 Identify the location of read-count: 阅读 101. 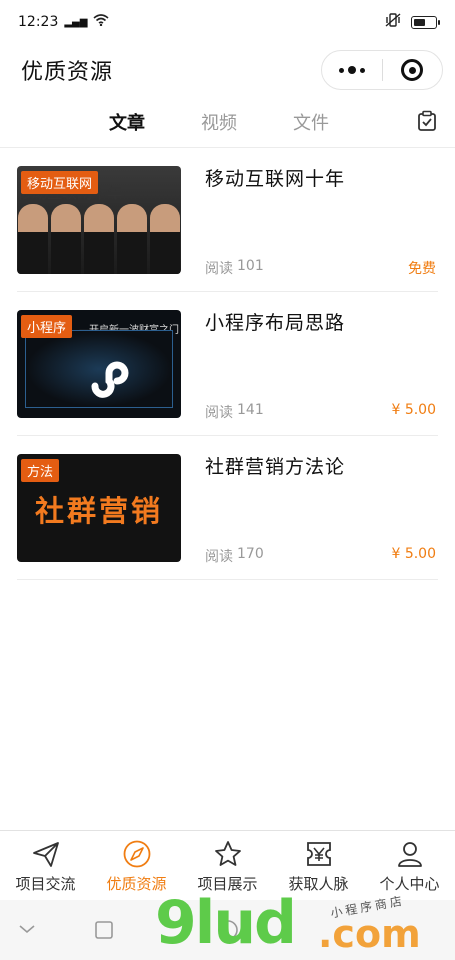
(234, 268).